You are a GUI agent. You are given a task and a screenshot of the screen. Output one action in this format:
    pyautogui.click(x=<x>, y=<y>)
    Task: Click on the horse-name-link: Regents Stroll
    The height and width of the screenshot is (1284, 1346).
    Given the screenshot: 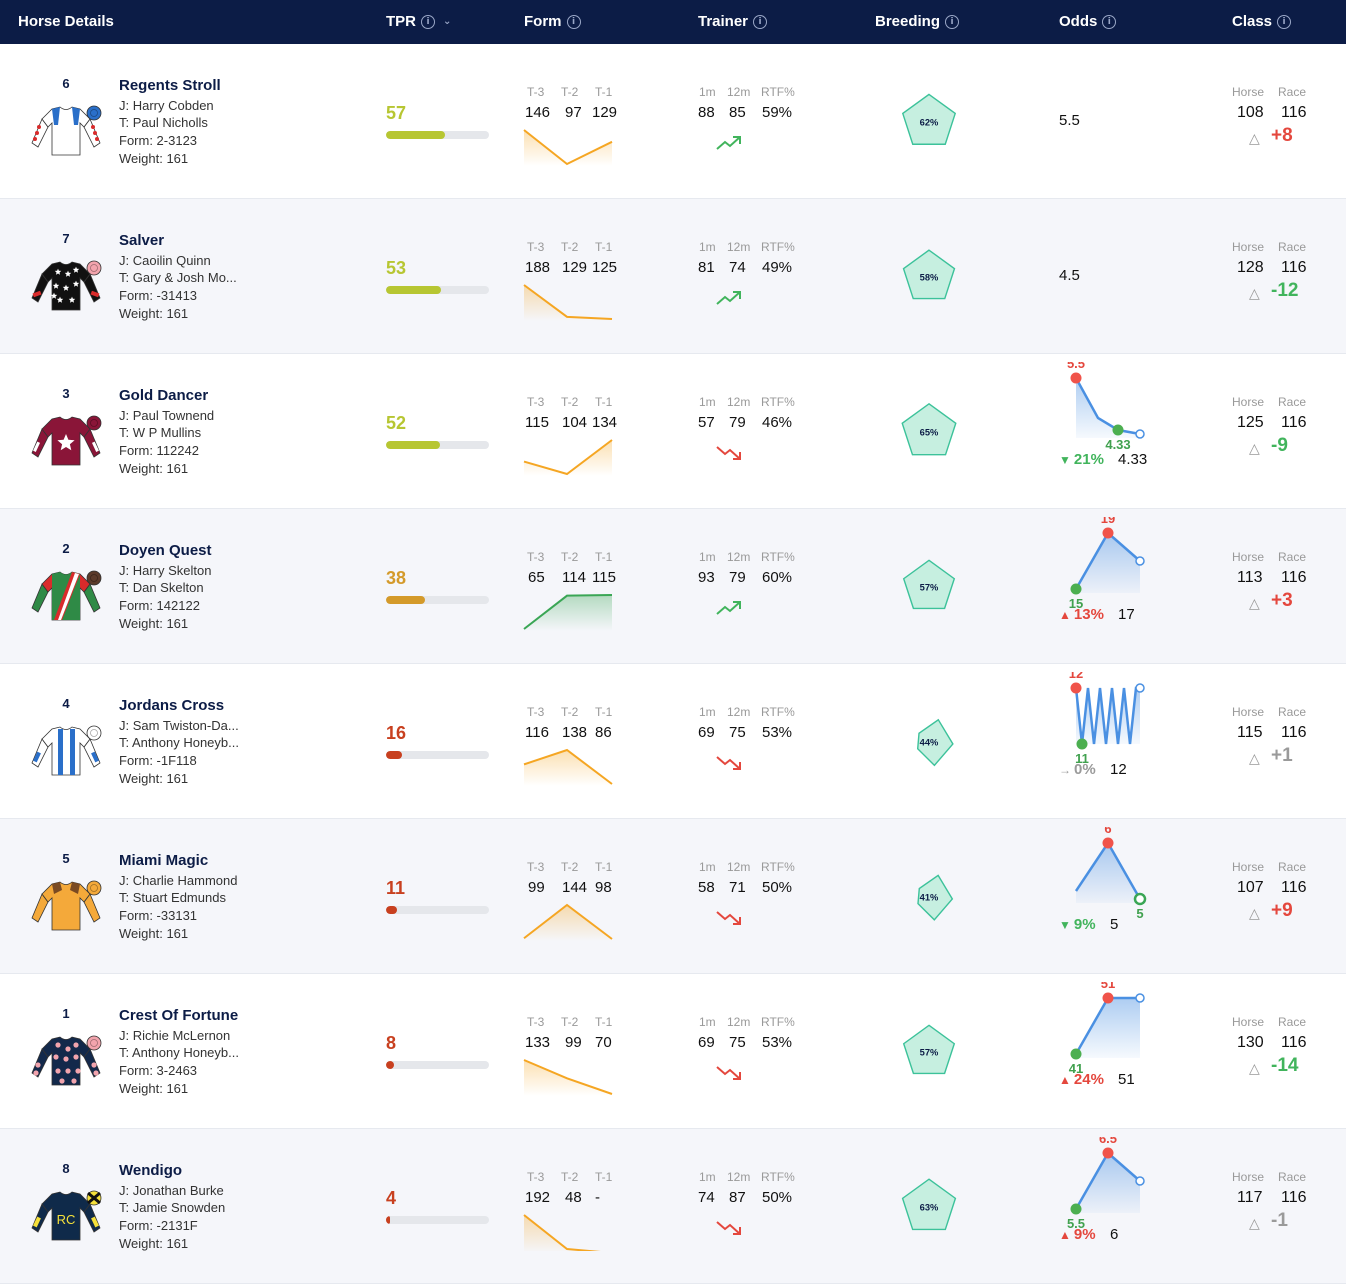 What is the action you would take?
    pyautogui.click(x=170, y=85)
    